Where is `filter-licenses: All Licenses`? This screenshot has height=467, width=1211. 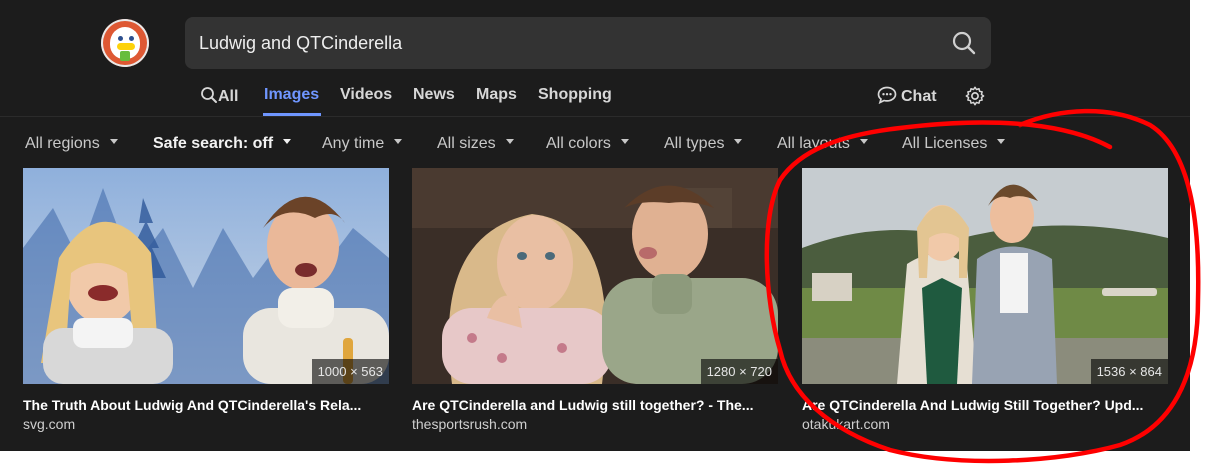 filter-licenses: All Licenses is located at coordinates (954, 144).